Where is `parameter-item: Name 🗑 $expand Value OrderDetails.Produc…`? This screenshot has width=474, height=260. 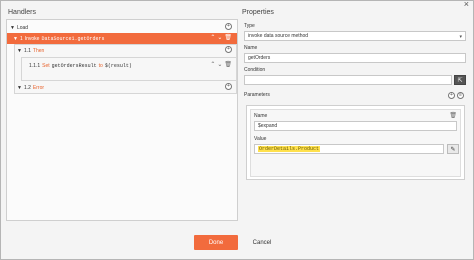
parameter-item: Name 🗑 $expand Value OrderDetails.Produc… is located at coordinates (355, 143).